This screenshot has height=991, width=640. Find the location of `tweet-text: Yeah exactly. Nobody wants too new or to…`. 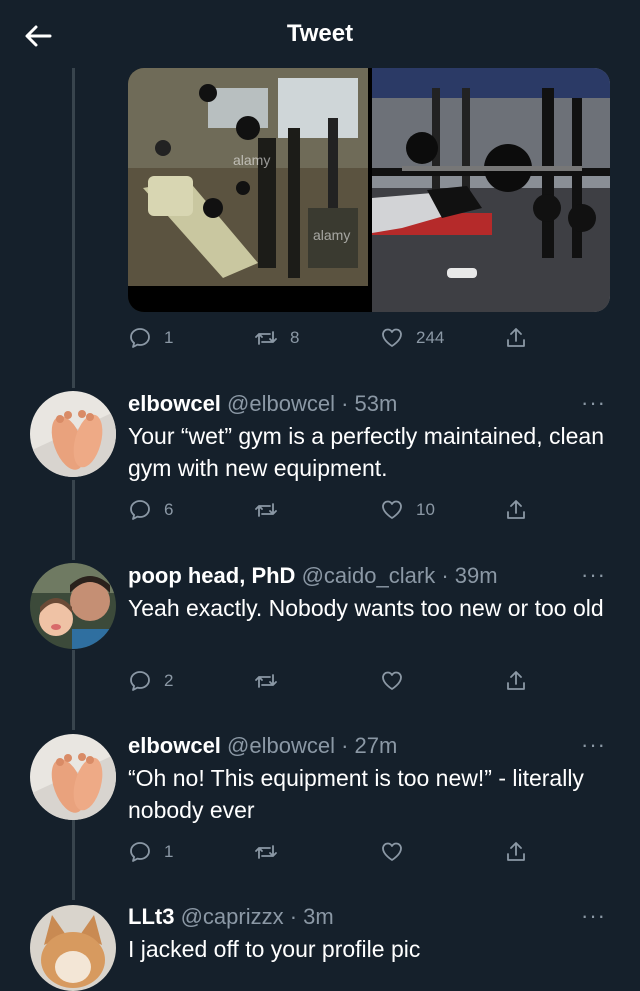

tweet-text: Yeah exactly. Nobody wants too new or to… is located at coordinates (366, 608).